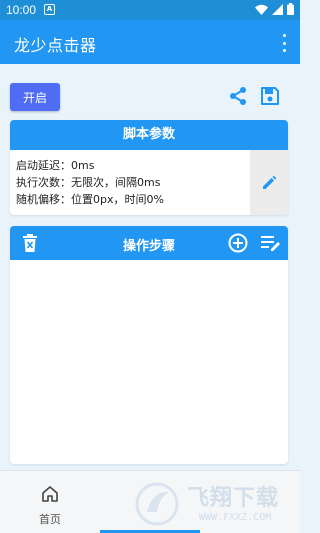 This screenshot has height=533, width=320. I want to click on edit-params-button, so click(269, 182).